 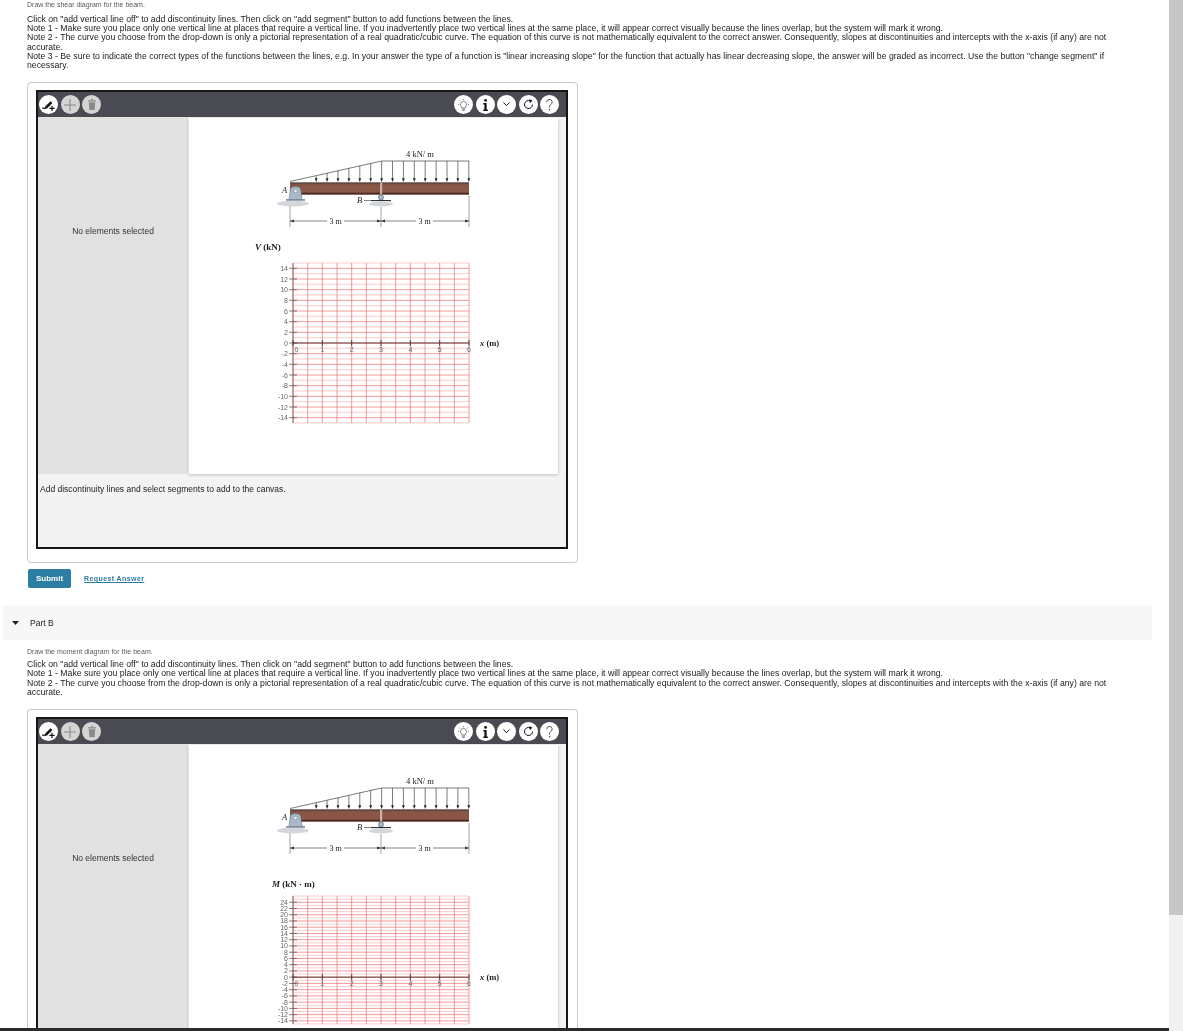 I want to click on axis-title: V (kN), so click(x=268, y=247).